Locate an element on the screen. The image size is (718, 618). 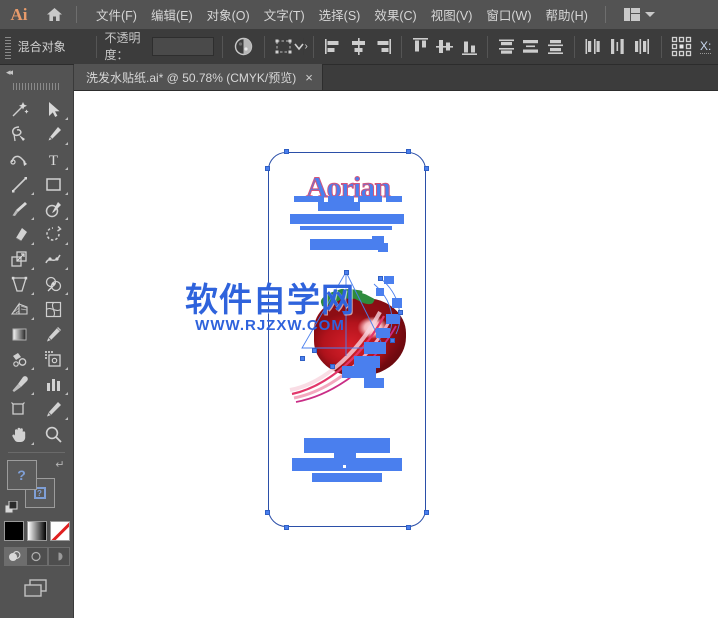
swatch-gradient is located at coordinates (36, 531).